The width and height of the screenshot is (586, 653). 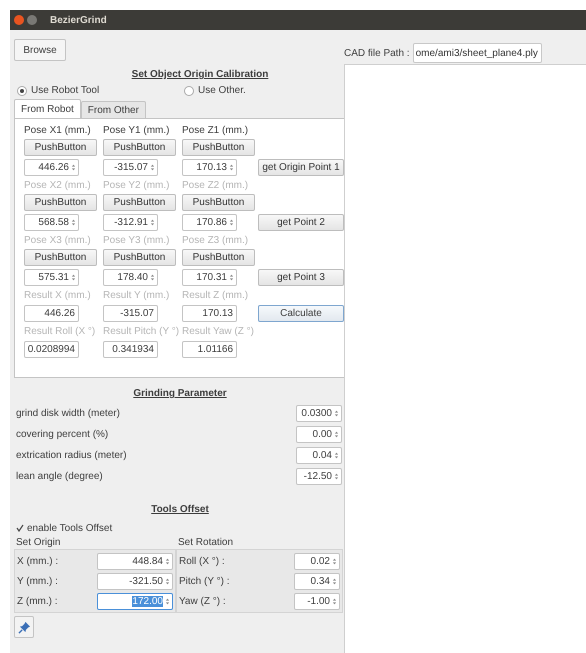 I want to click on value-field: -315.07, so click(x=130, y=313).